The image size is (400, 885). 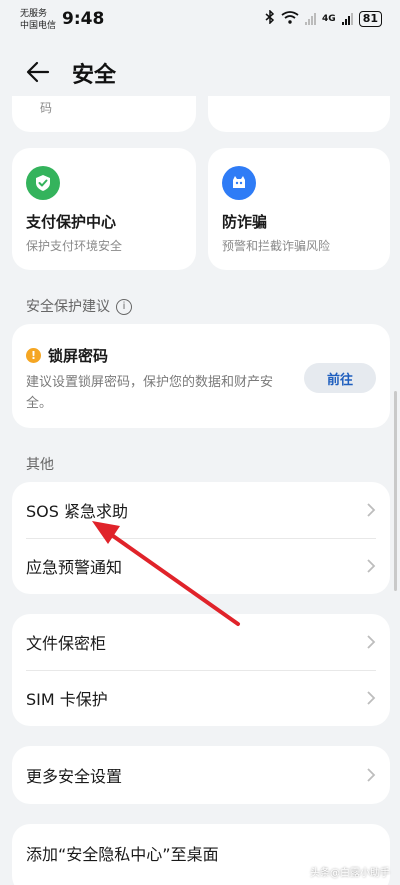 I want to click on section-header-suggestions: 安全保护建议 i, so click(x=79, y=306).